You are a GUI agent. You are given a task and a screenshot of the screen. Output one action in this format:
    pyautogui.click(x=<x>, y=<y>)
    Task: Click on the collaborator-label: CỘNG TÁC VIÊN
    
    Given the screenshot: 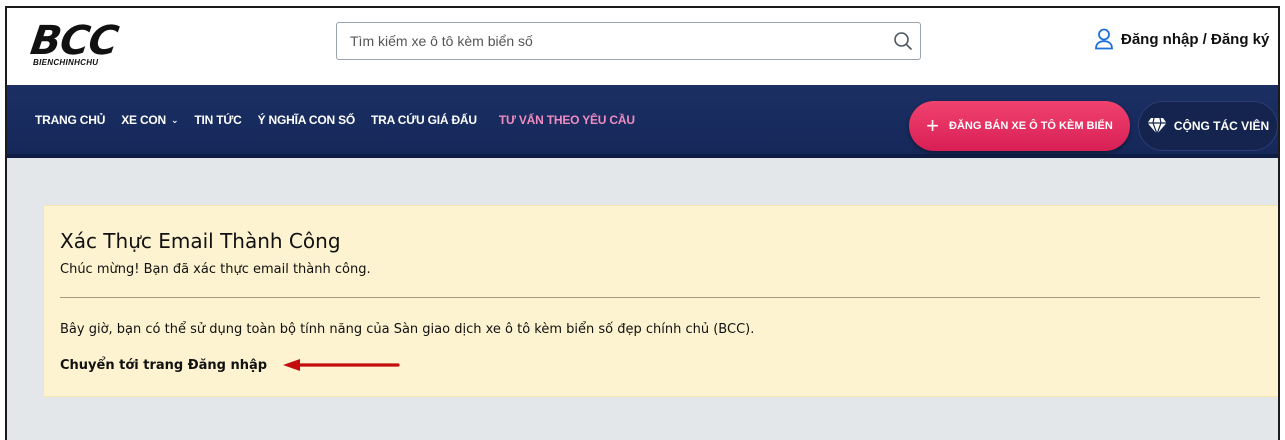 What is the action you would take?
    pyautogui.click(x=1221, y=126)
    